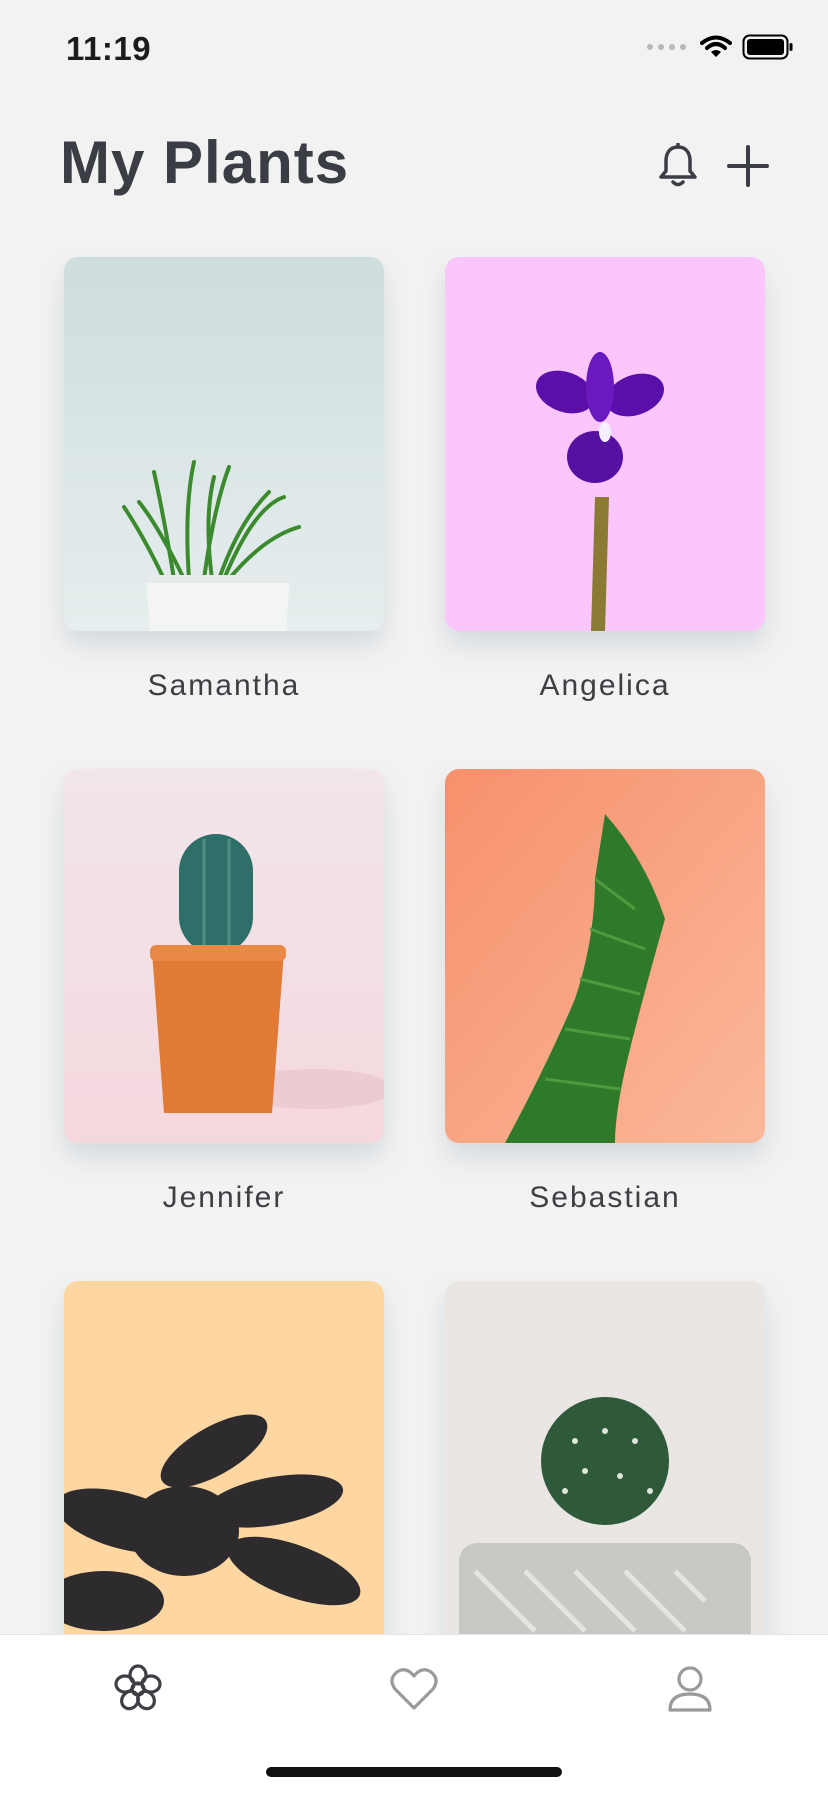  I want to click on plant-card-samantha: Samantha, so click(224, 480).